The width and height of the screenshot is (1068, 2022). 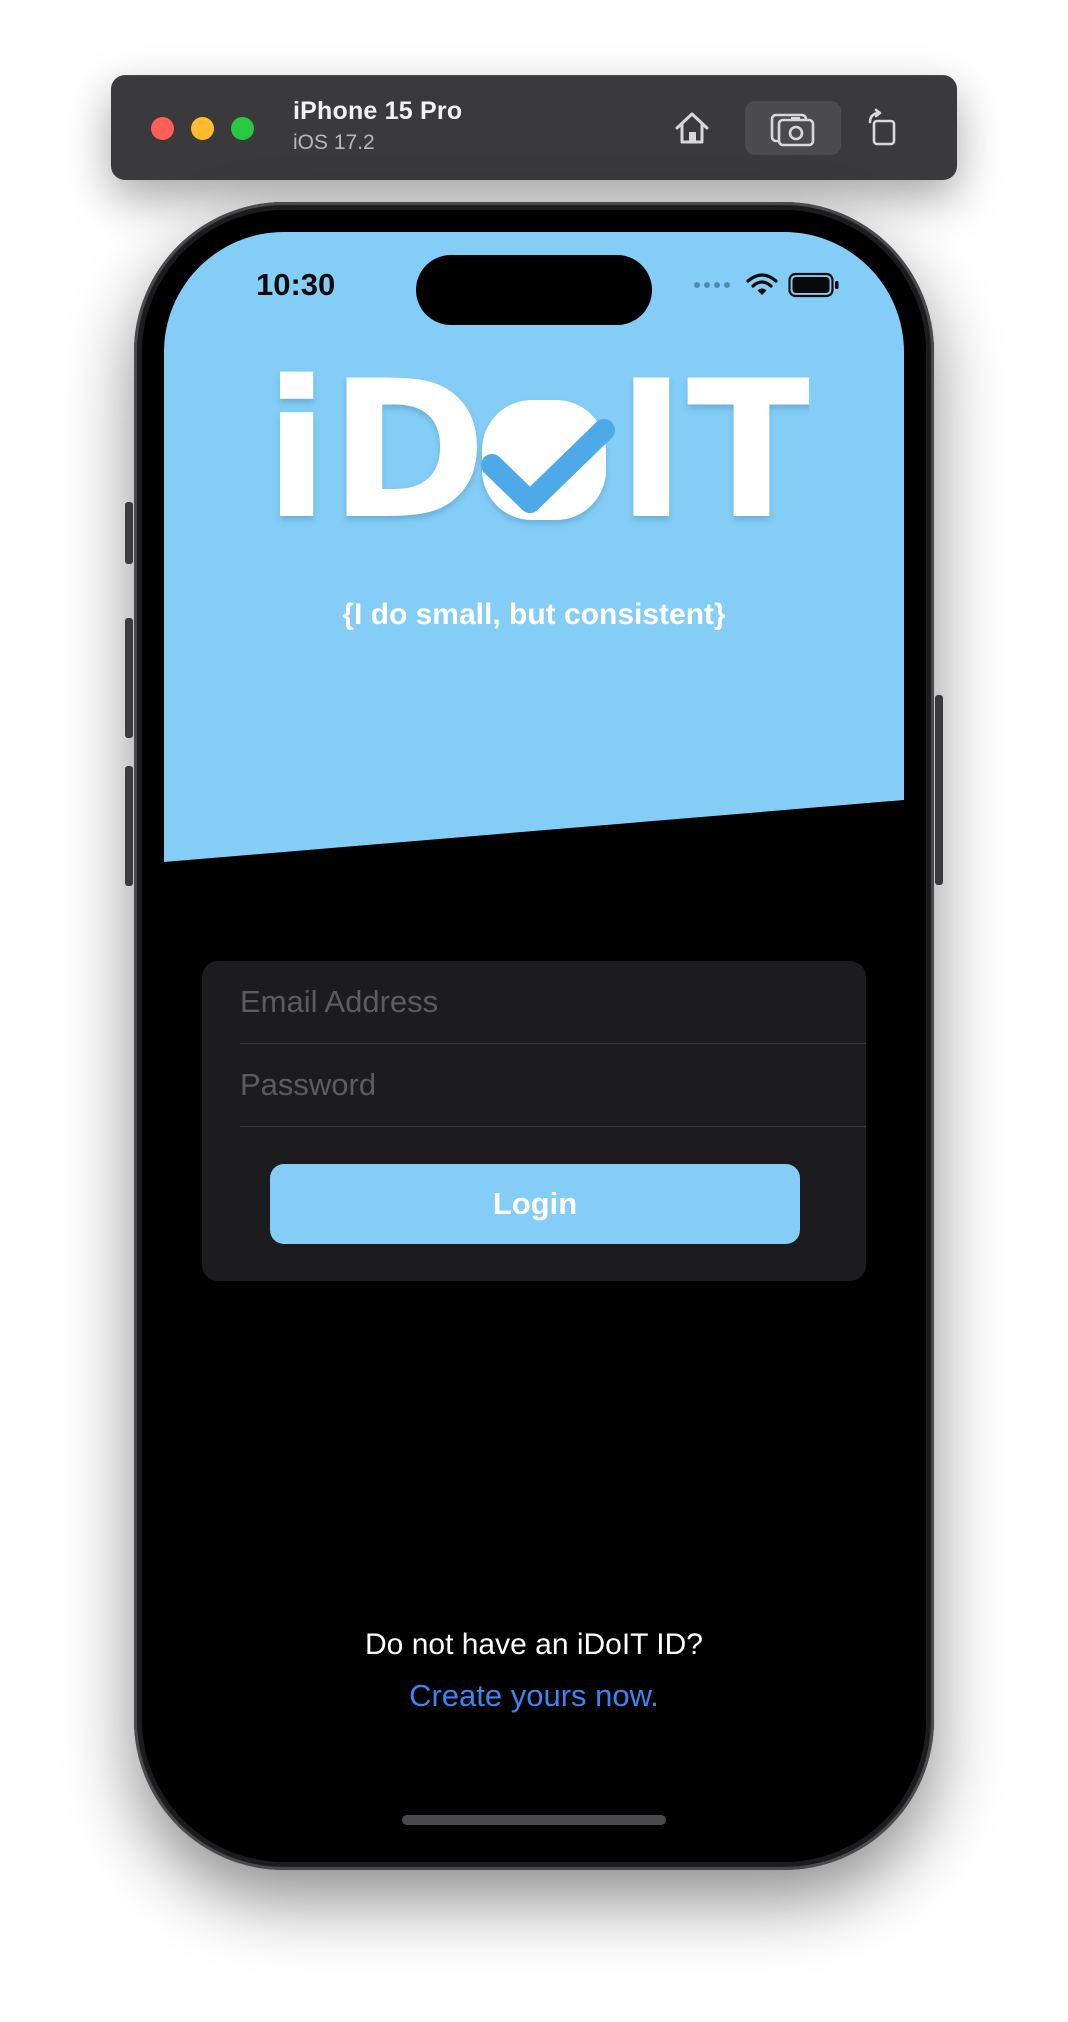 I want to click on os-version: iOS 17.2, so click(x=334, y=142).